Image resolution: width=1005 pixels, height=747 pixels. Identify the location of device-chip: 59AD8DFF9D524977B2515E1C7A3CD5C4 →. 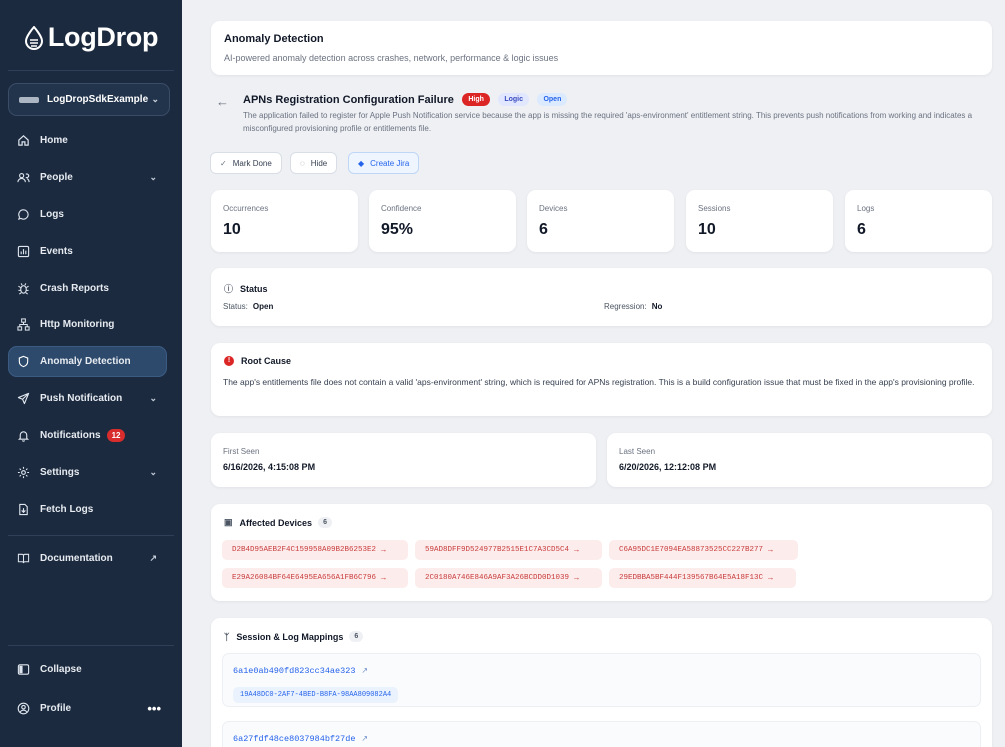
(508, 550).